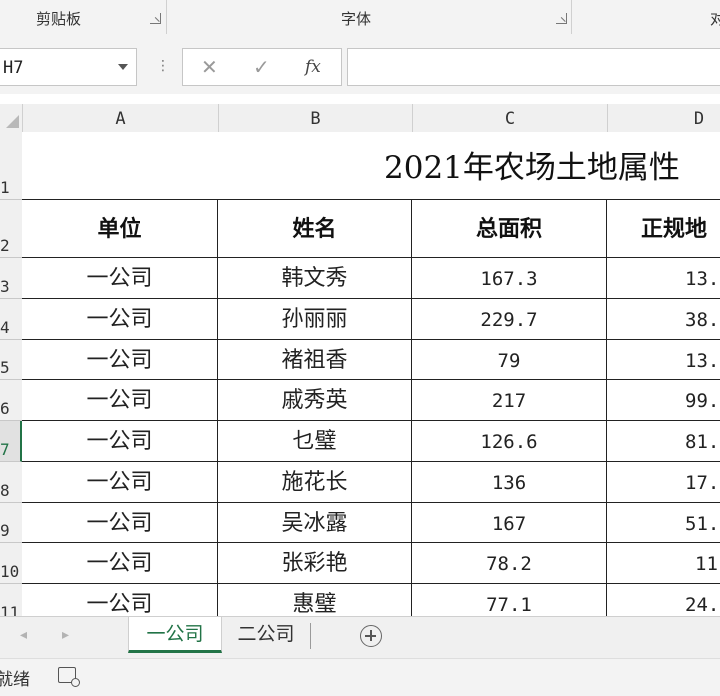 This screenshot has height=696, width=720. Describe the element at coordinates (69, 677) in the screenshot. I see `macro-recording-icon` at that location.